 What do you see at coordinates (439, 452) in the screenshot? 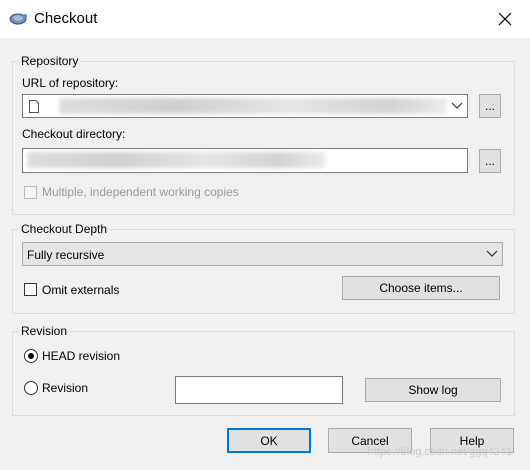
I see `watermark-text: https://blog.csdn.net/ggq4241` at bounding box center [439, 452].